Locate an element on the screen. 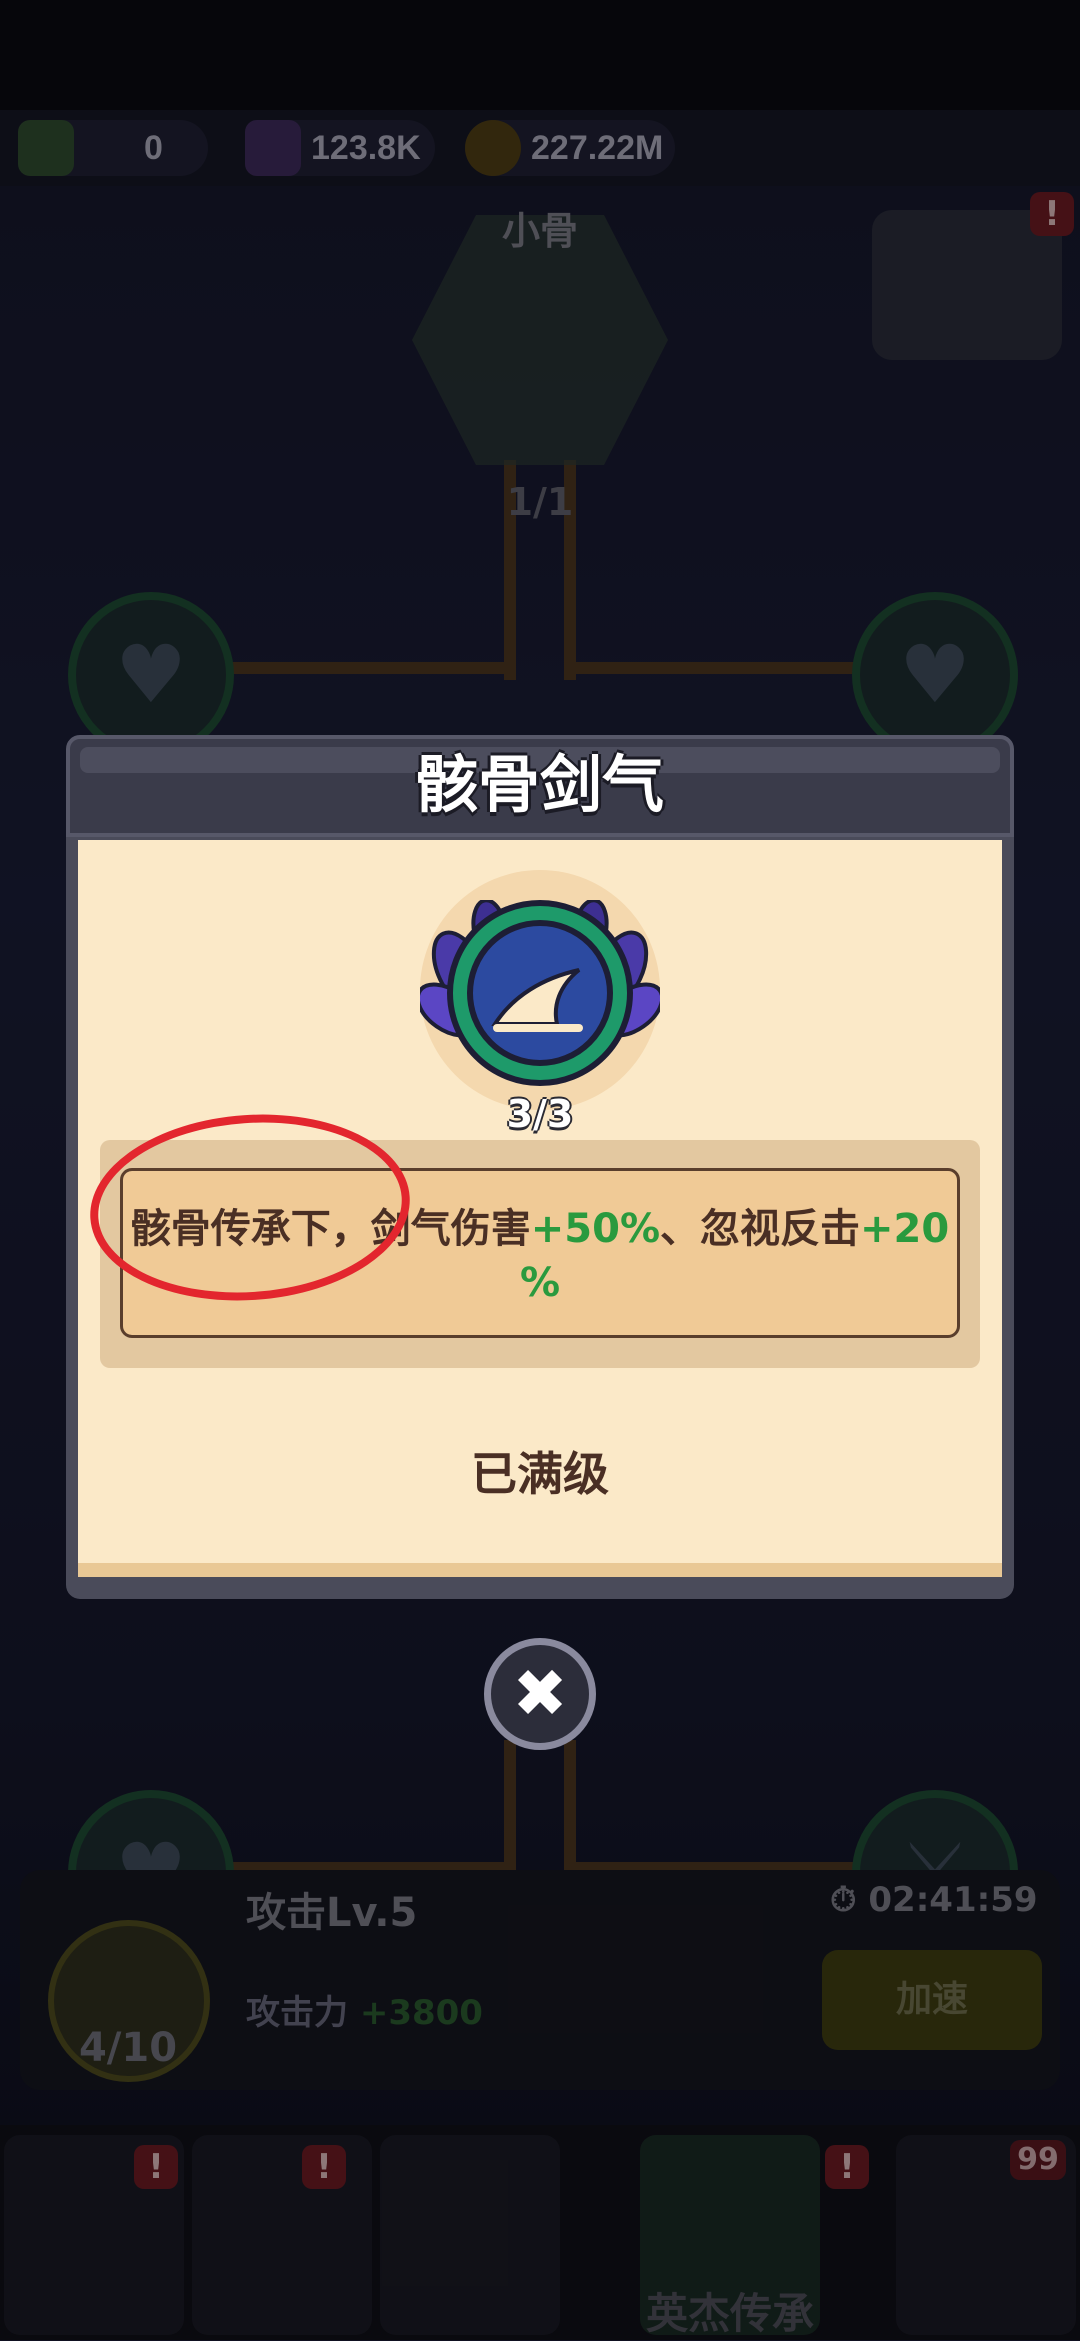 This screenshot has height=2341, width=1080. percent-sign: % is located at coordinates (540, 1283).